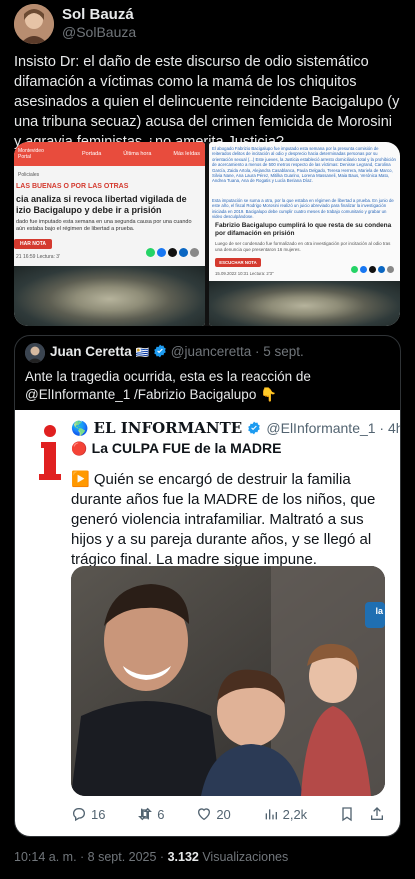 The height and width of the screenshot is (879, 415). What do you see at coordinates (98, 814) in the screenshot?
I see `reply-count: 16` at bounding box center [98, 814].